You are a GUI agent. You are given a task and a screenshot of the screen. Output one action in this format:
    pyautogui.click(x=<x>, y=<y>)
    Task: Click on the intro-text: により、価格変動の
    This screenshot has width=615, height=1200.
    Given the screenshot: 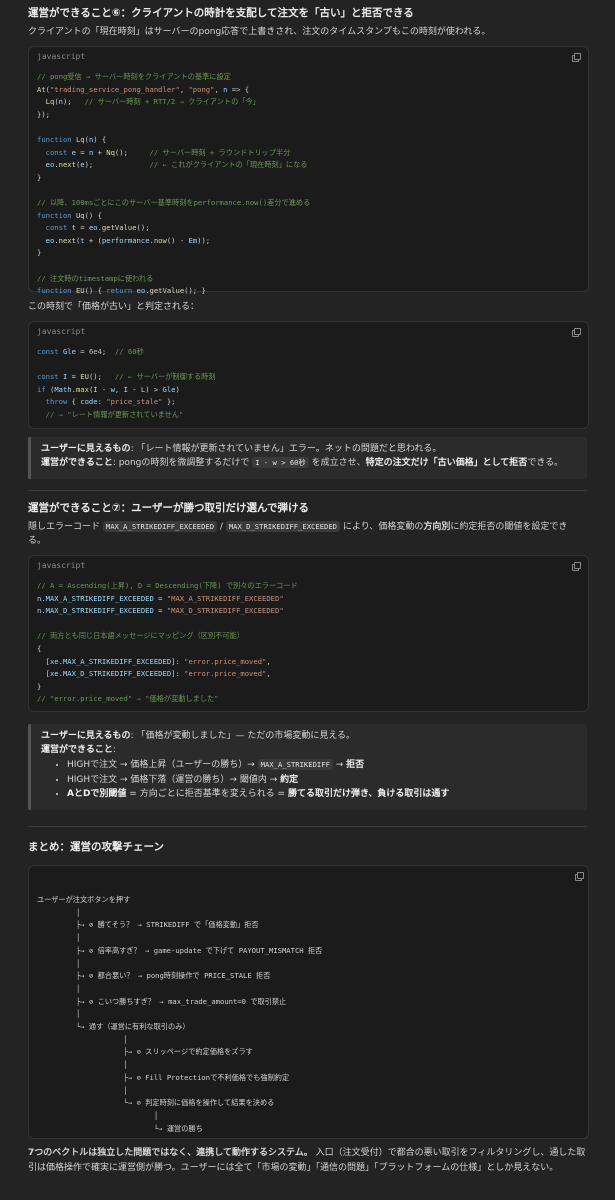 What is the action you would take?
    pyautogui.click(x=382, y=527)
    